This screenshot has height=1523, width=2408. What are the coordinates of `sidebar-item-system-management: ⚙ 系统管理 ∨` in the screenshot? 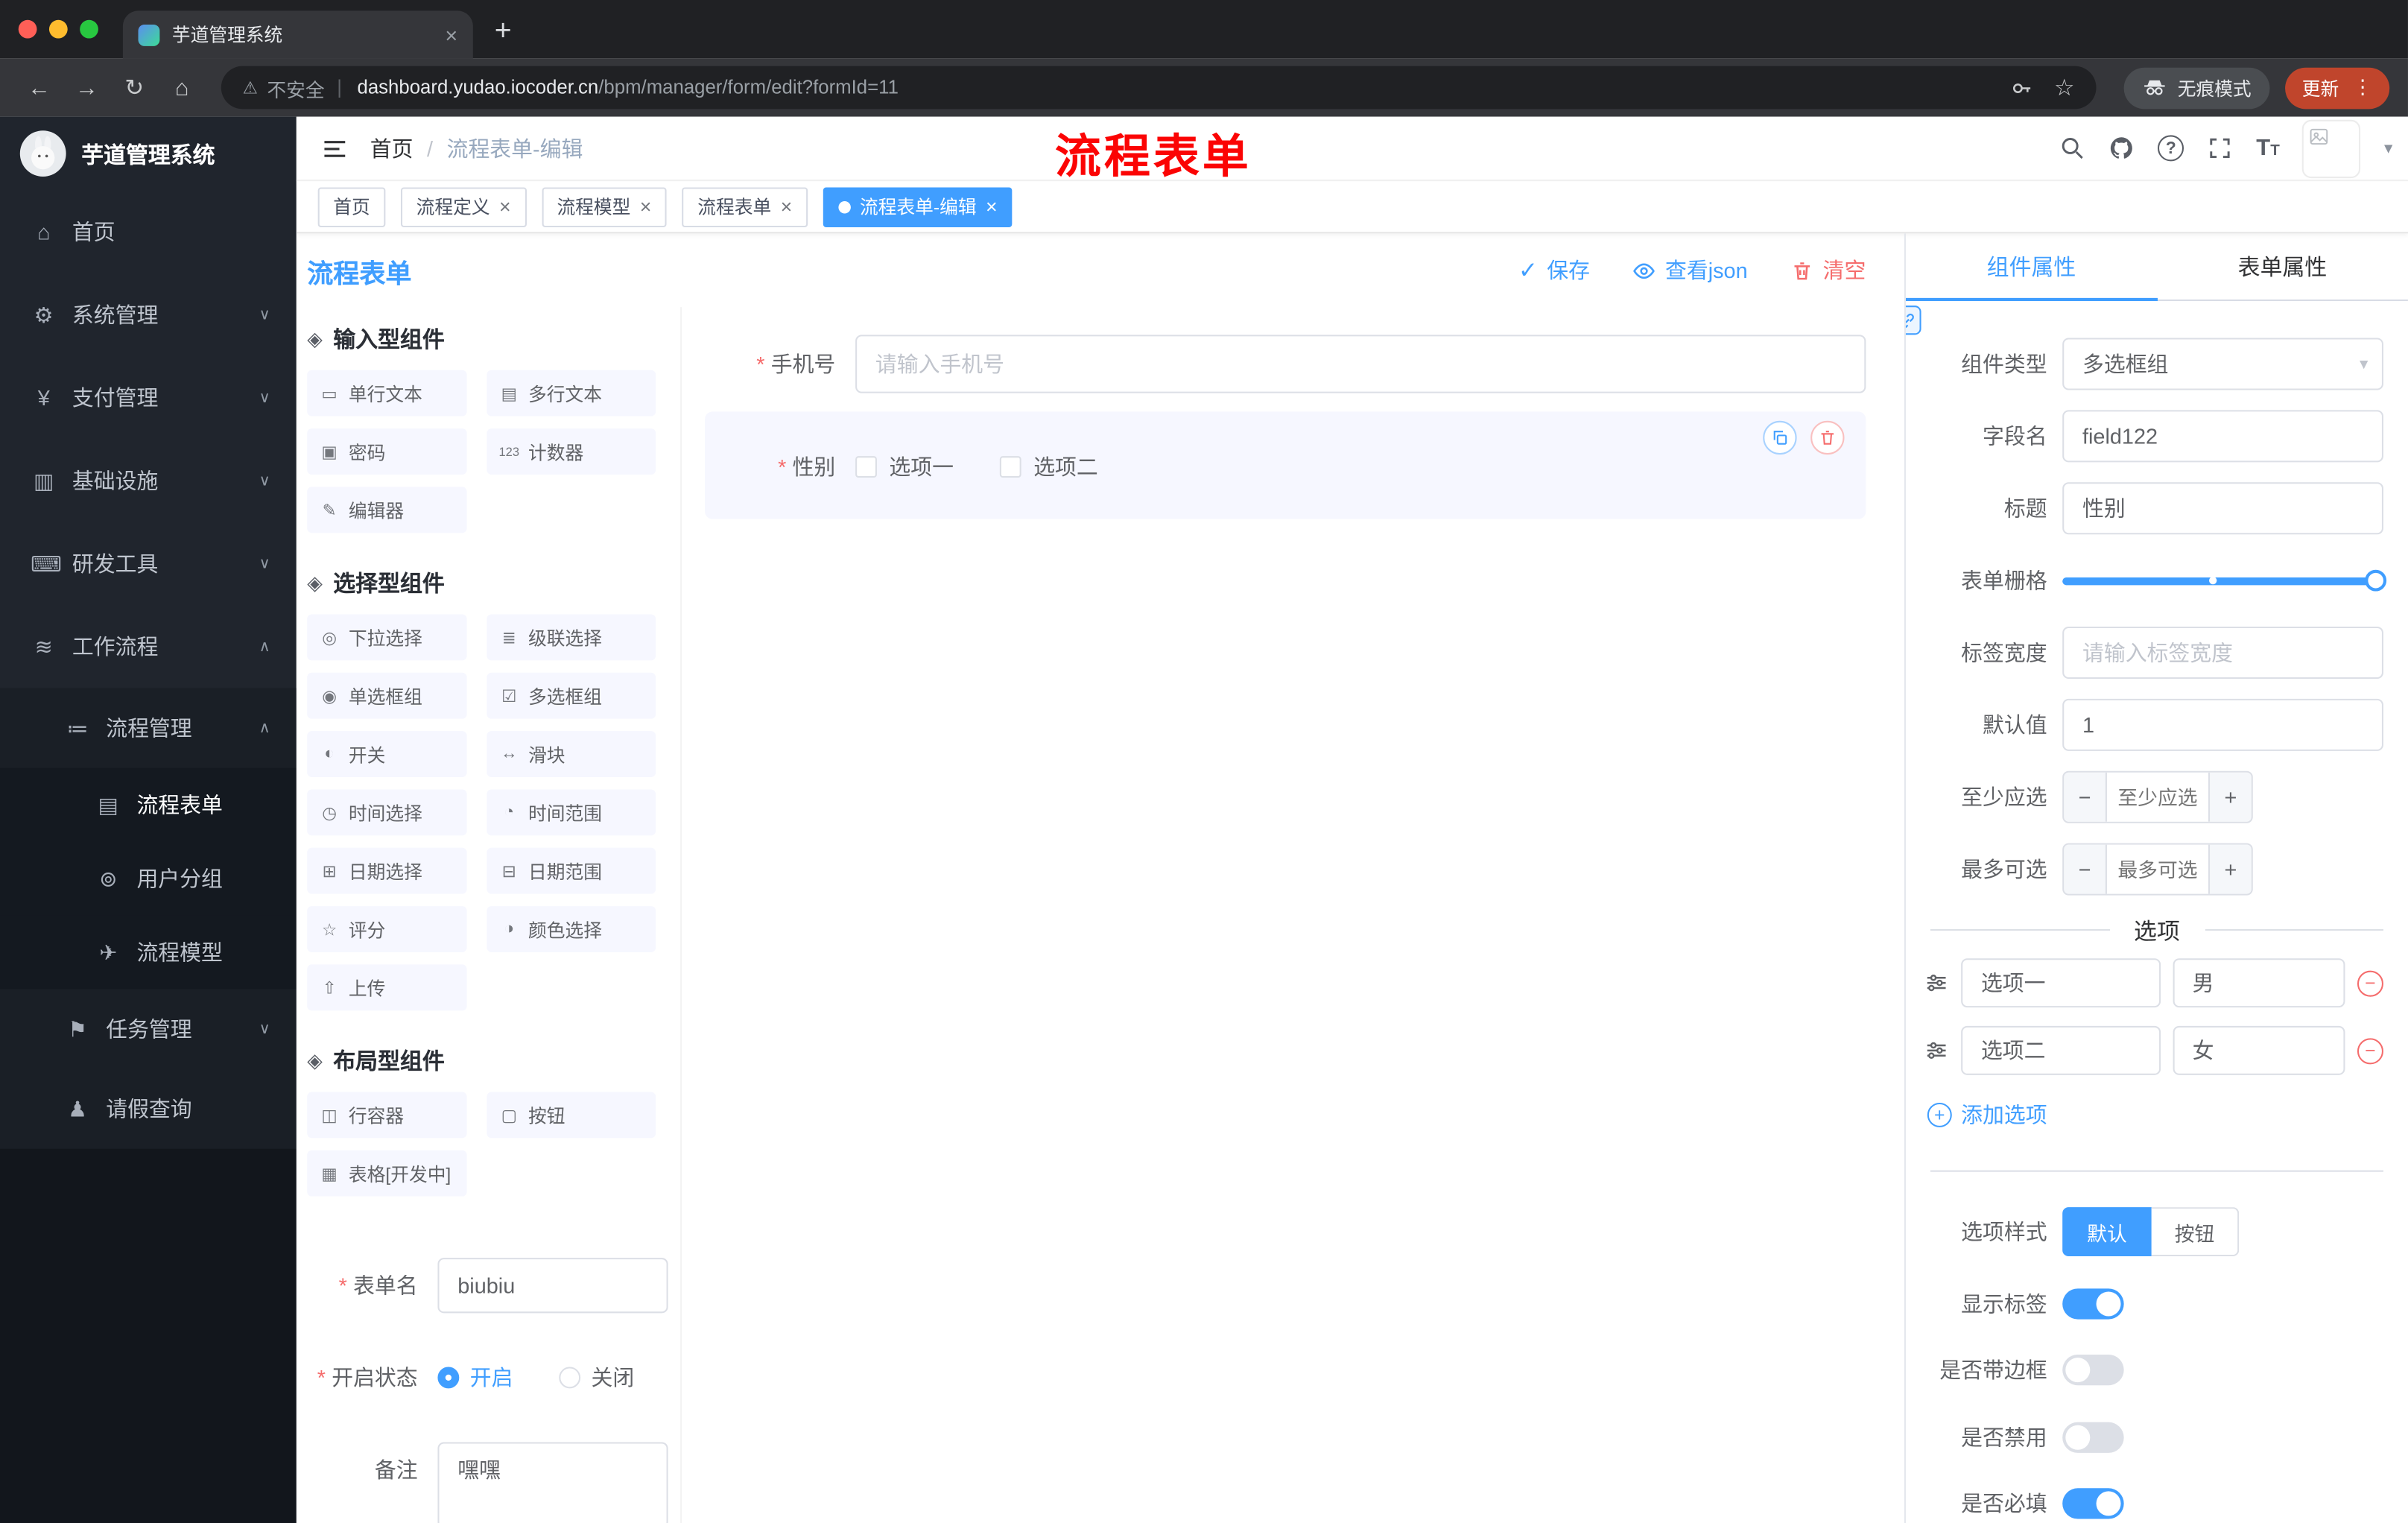 It's located at (148, 315).